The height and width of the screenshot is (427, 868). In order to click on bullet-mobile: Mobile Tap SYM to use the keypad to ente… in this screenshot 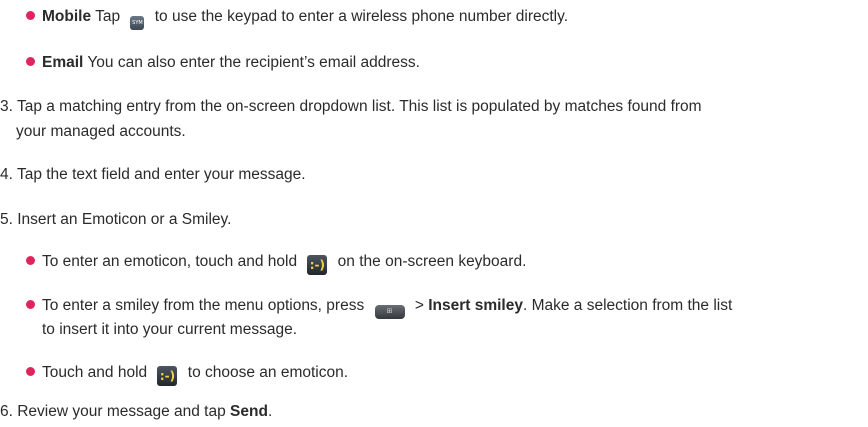, I will do `click(297, 18)`.